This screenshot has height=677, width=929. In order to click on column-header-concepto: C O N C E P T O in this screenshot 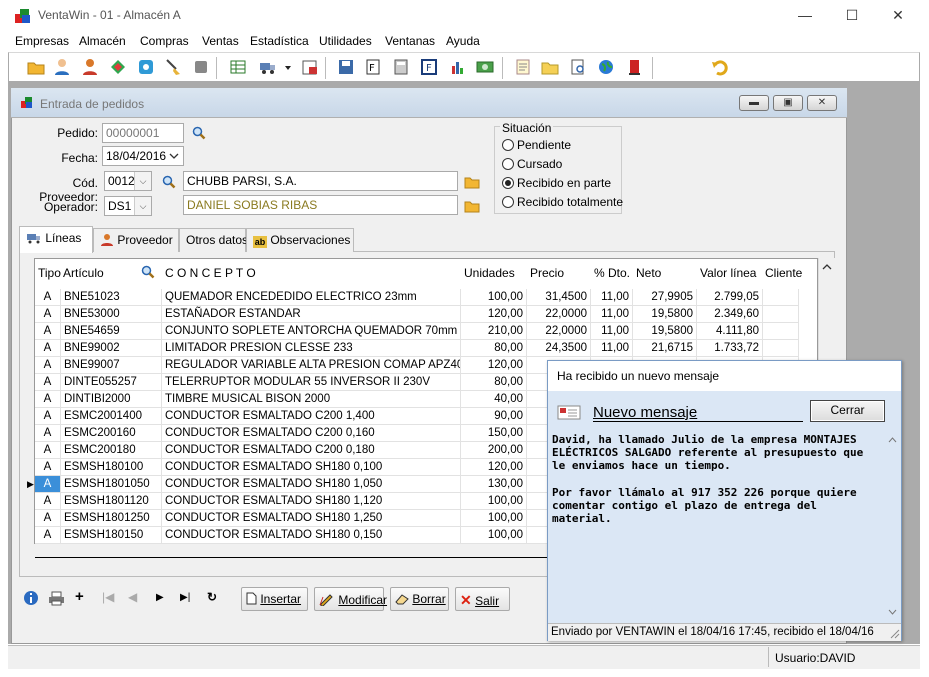, I will do `click(210, 273)`.